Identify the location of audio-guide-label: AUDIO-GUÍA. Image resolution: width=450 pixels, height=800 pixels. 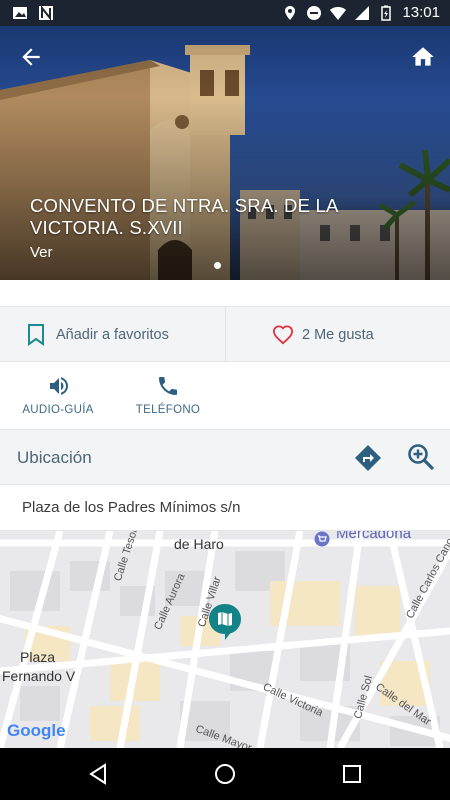
(58, 410).